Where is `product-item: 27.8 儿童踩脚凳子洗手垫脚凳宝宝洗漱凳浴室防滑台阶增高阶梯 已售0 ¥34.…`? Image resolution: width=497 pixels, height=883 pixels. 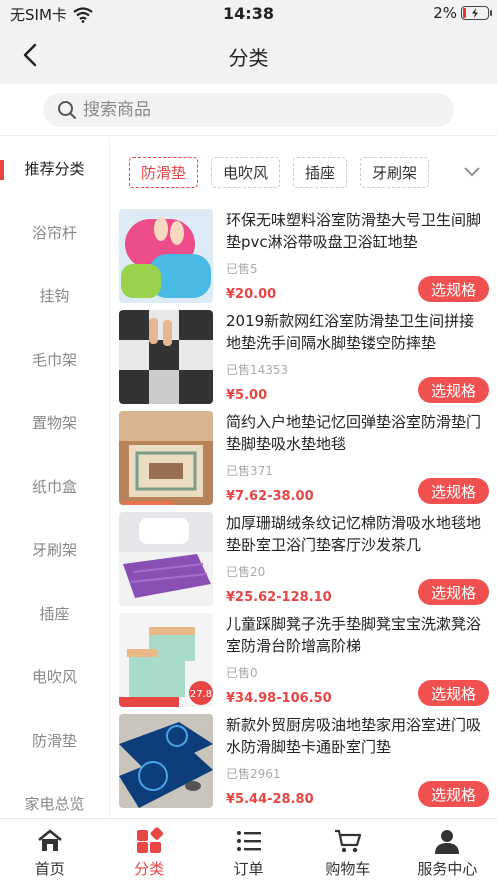
product-item: 27.8 儿童踩脚凳子洗手垫脚凳宝宝洗漱凳浴室防滑台阶增高阶梯 已售0 ¥34.… is located at coordinates (304, 662).